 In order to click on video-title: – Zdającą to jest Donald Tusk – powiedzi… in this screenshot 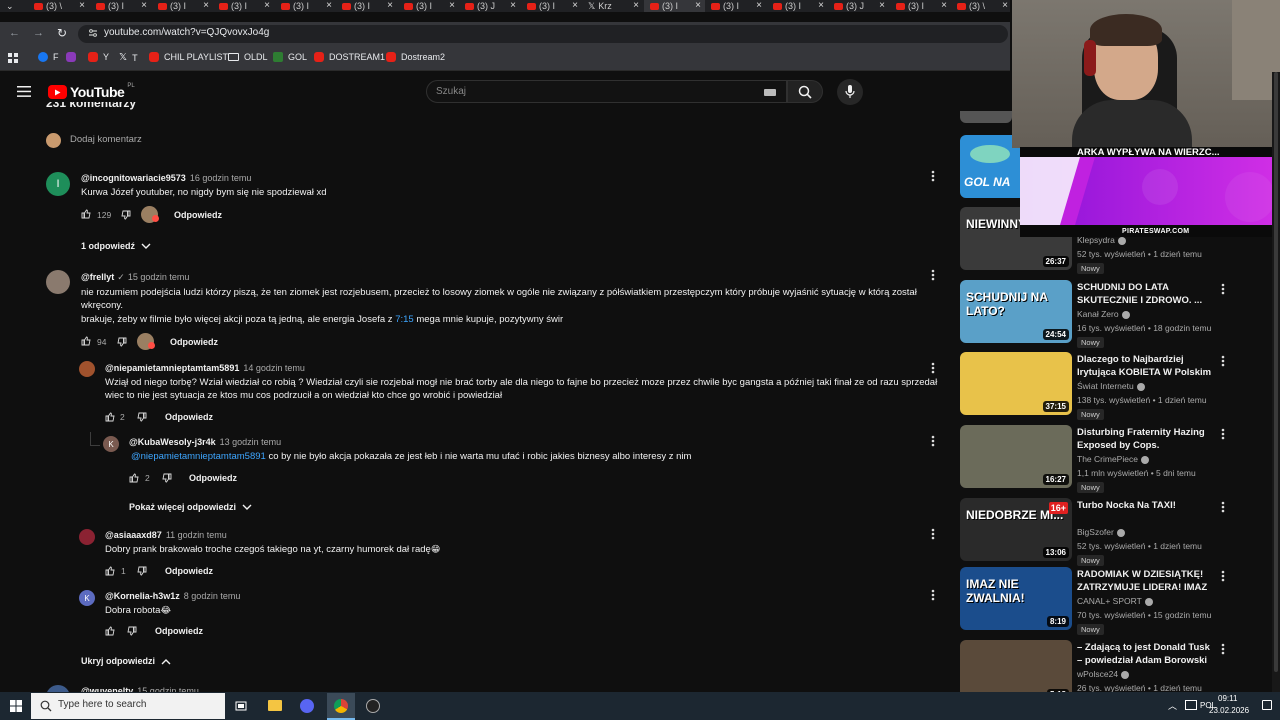, I will do `click(1145, 654)`.